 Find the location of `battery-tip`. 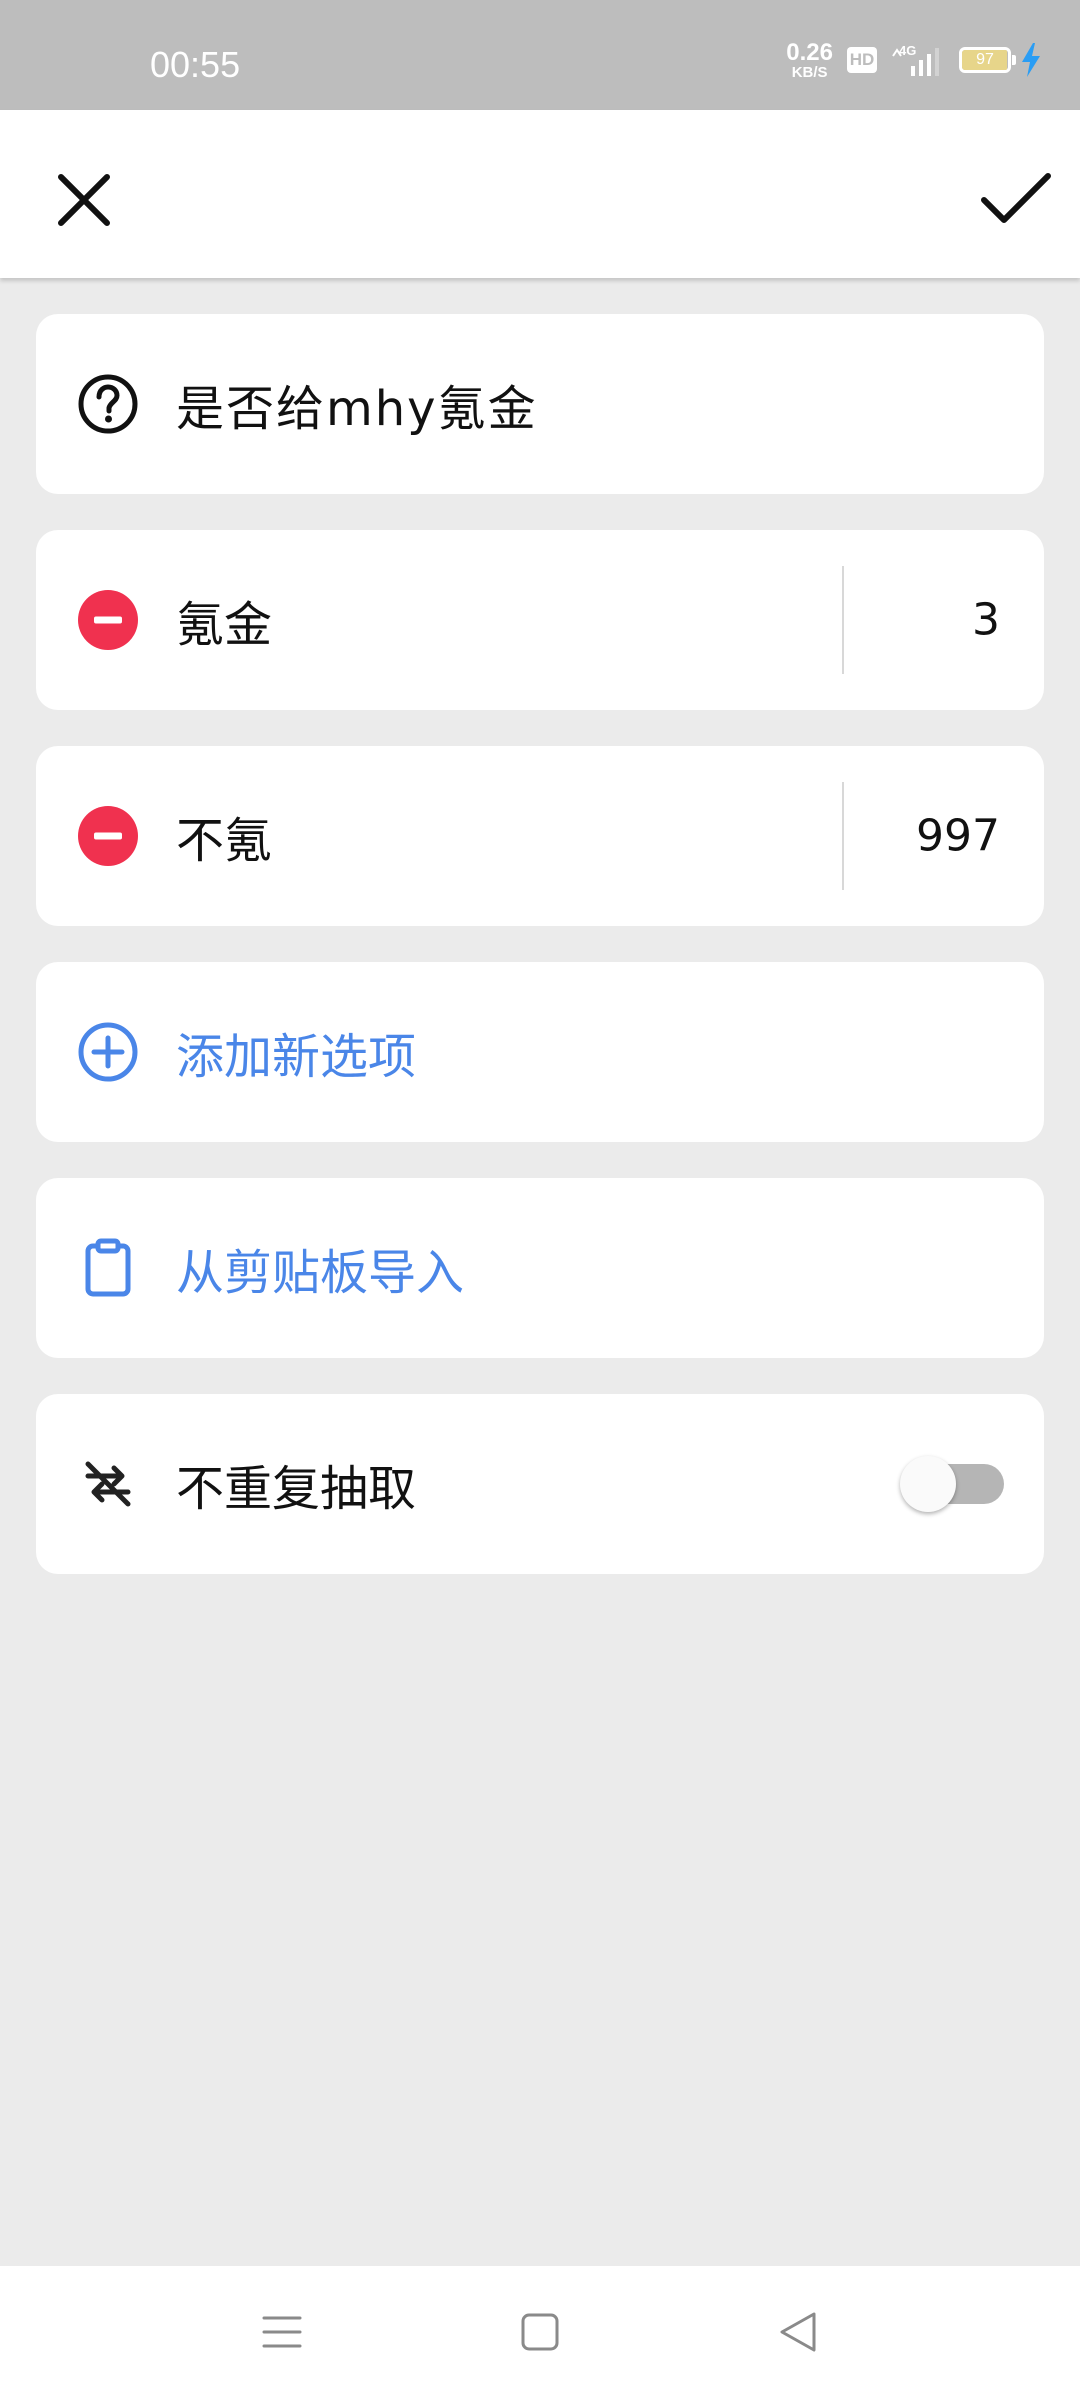

battery-tip is located at coordinates (1014, 60).